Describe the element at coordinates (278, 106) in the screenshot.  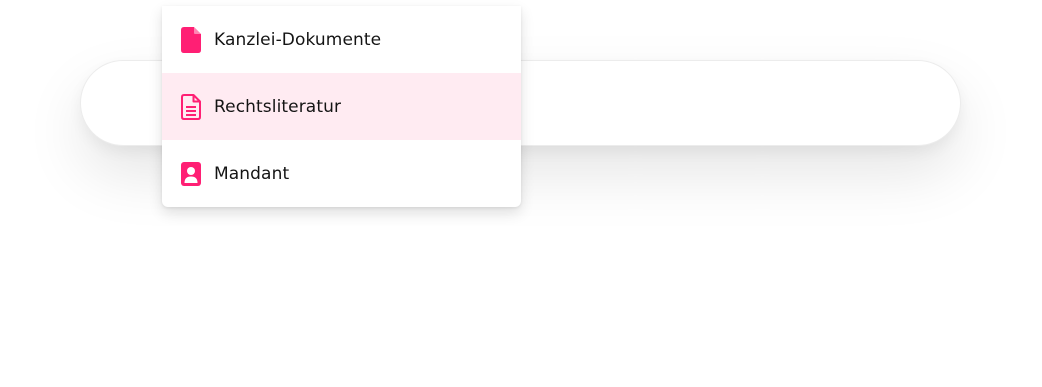
I see `dropdown-item-label: Rechtsliteratur` at that location.